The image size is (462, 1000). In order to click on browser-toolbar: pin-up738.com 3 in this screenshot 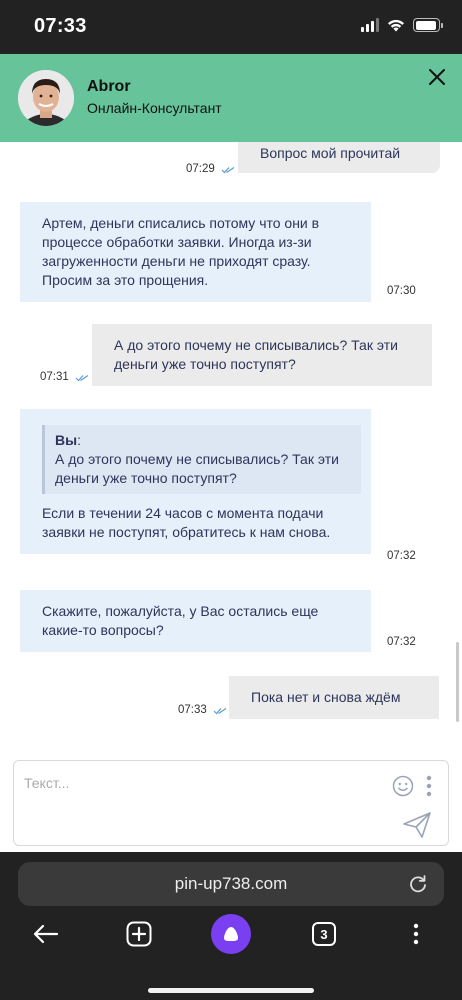, I will do `click(231, 926)`.